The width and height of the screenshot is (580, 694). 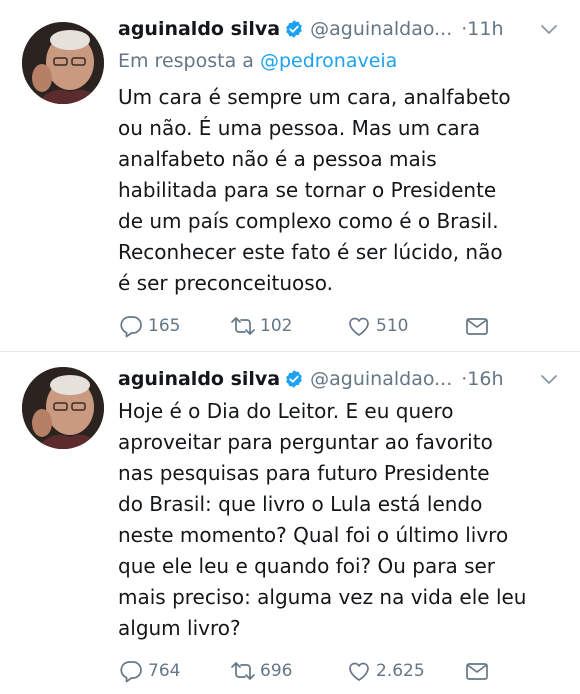 I want to click on reply-button: 764, so click(x=174, y=671).